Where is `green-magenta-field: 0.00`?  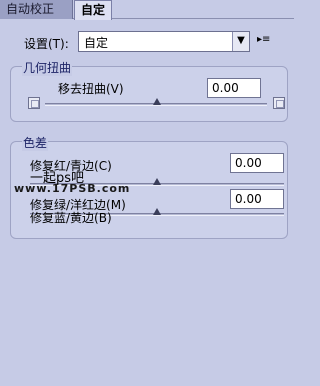 green-magenta-field: 0.00 is located at coordinates (257, 199).